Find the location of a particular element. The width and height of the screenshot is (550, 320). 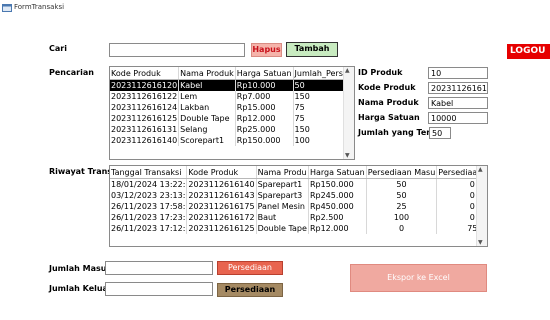

pencarian-label: Pencarian is located at coordinates (71, 72).